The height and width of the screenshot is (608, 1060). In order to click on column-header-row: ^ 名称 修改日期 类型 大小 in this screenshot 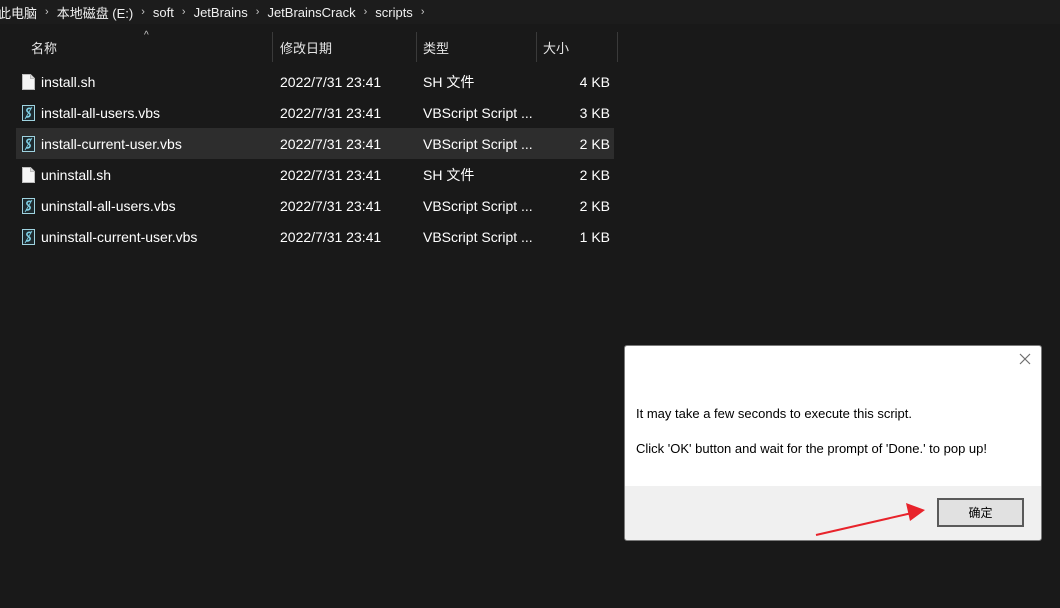, I will do `click(317, 46)`.